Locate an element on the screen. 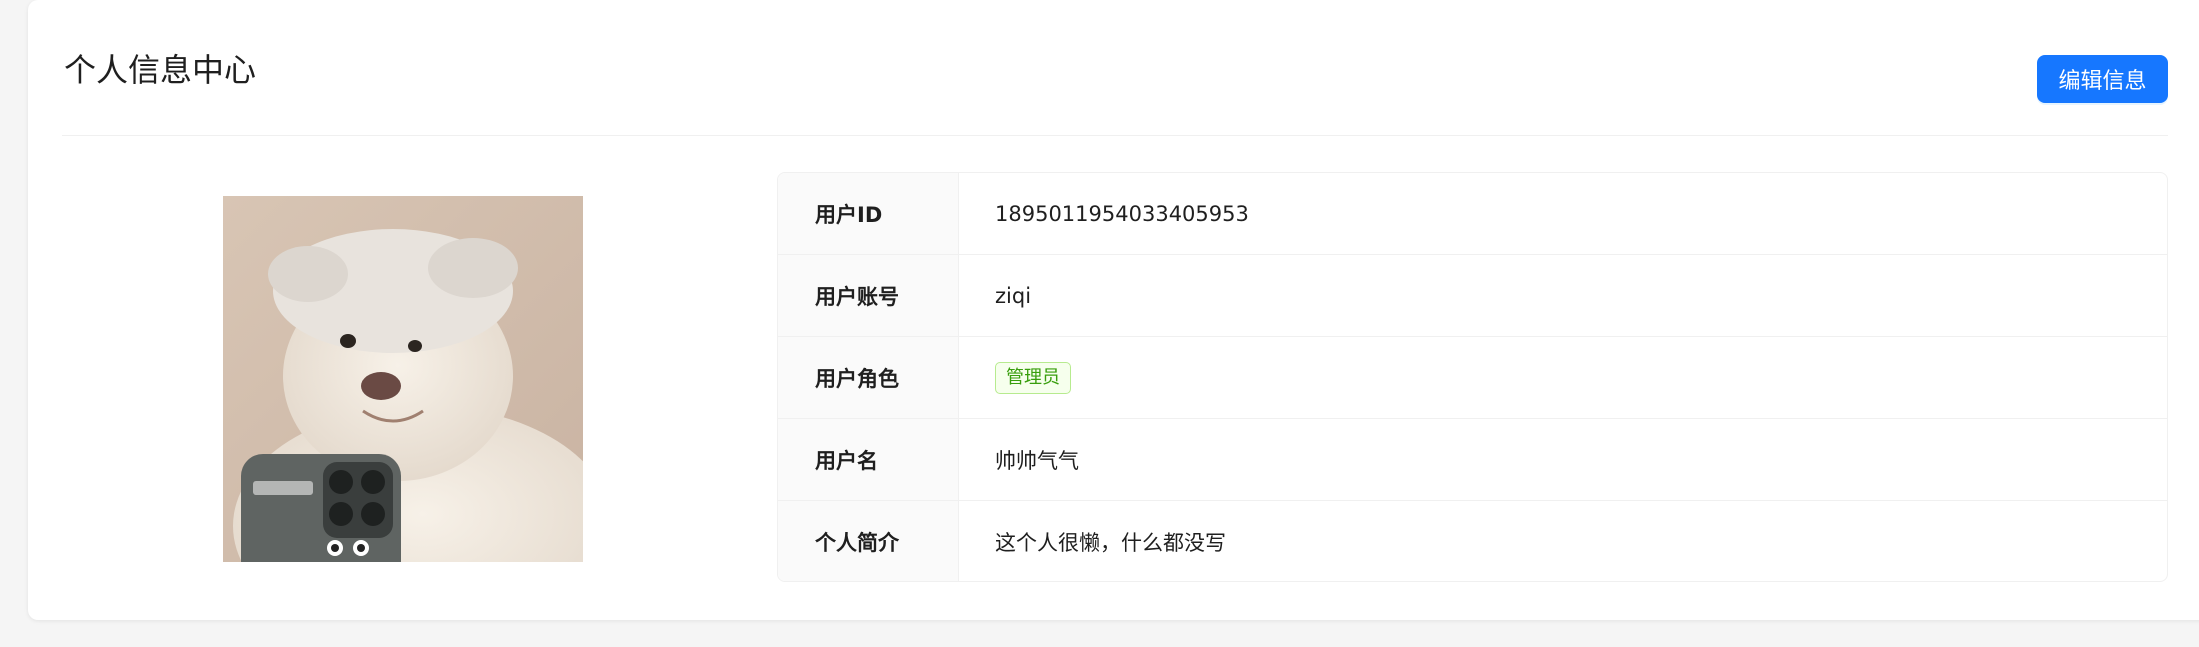 This screenshot has width=2199, height=647. edit-info-button: 编辑信息 is located at coordinates (2102, 79).